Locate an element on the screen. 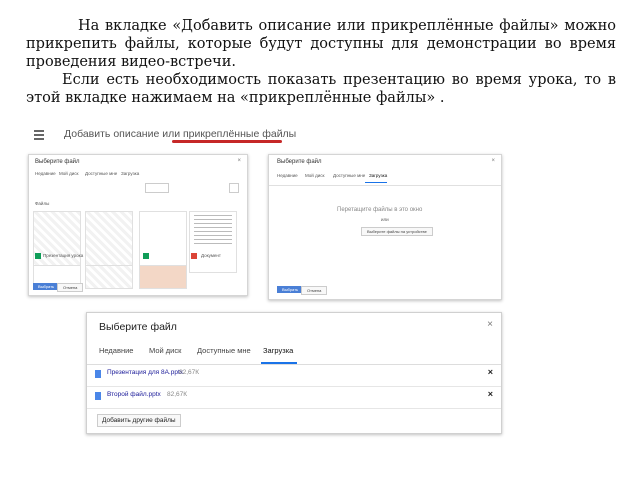 The height and width of the screenshot is (480, 640). pdf-icon is located at coordinates (194, 256).